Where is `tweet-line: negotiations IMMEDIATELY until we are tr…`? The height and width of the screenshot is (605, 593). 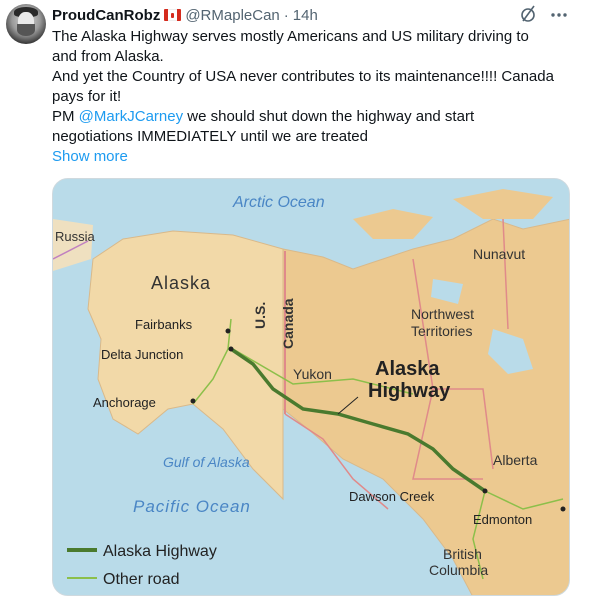 tweet-line: negotiations IMMEDIATELY until we are tr… is located at coordinates (210, 136).